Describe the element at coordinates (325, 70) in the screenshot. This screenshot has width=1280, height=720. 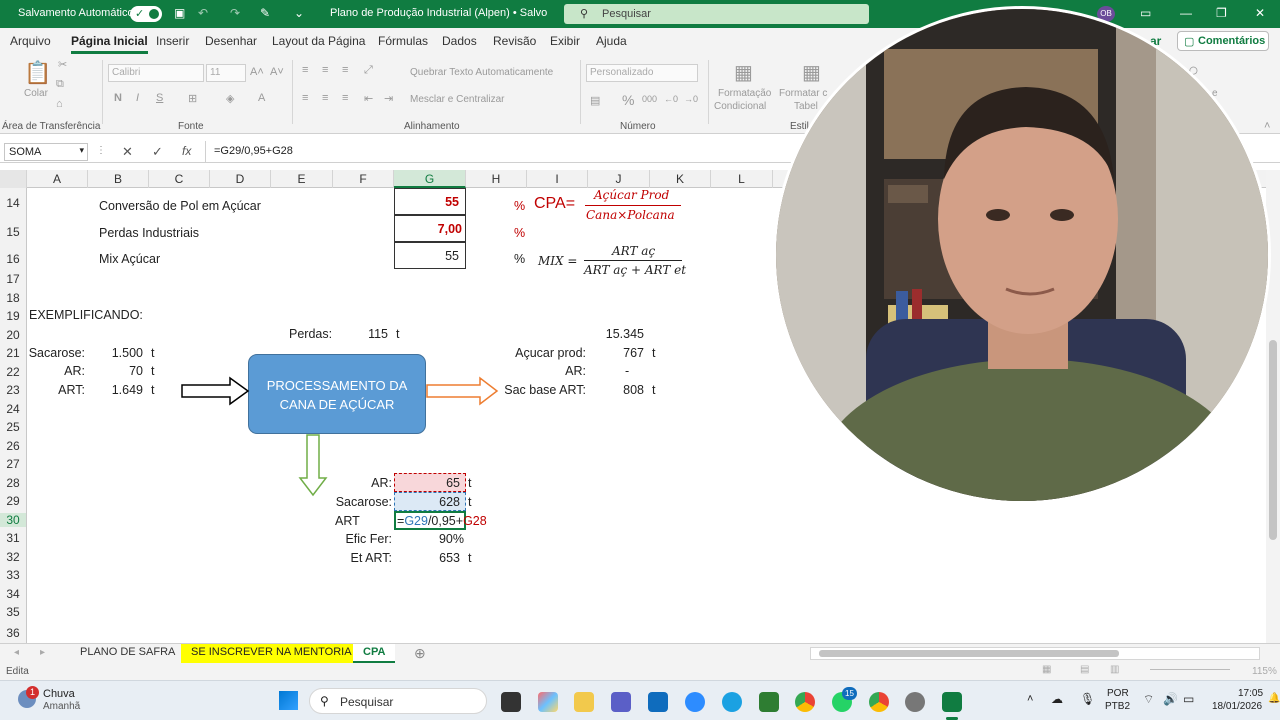
I see `align-middle-icon: ≡` at that location.